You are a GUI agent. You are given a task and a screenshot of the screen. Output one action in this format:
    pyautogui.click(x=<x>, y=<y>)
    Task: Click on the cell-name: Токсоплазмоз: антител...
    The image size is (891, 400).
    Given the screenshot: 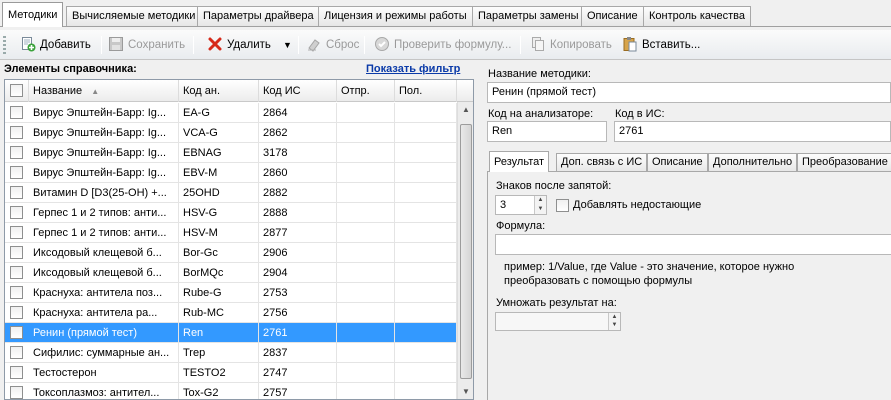 What is the action you would take?
    pyautogui.click(x=104, y=391)
    